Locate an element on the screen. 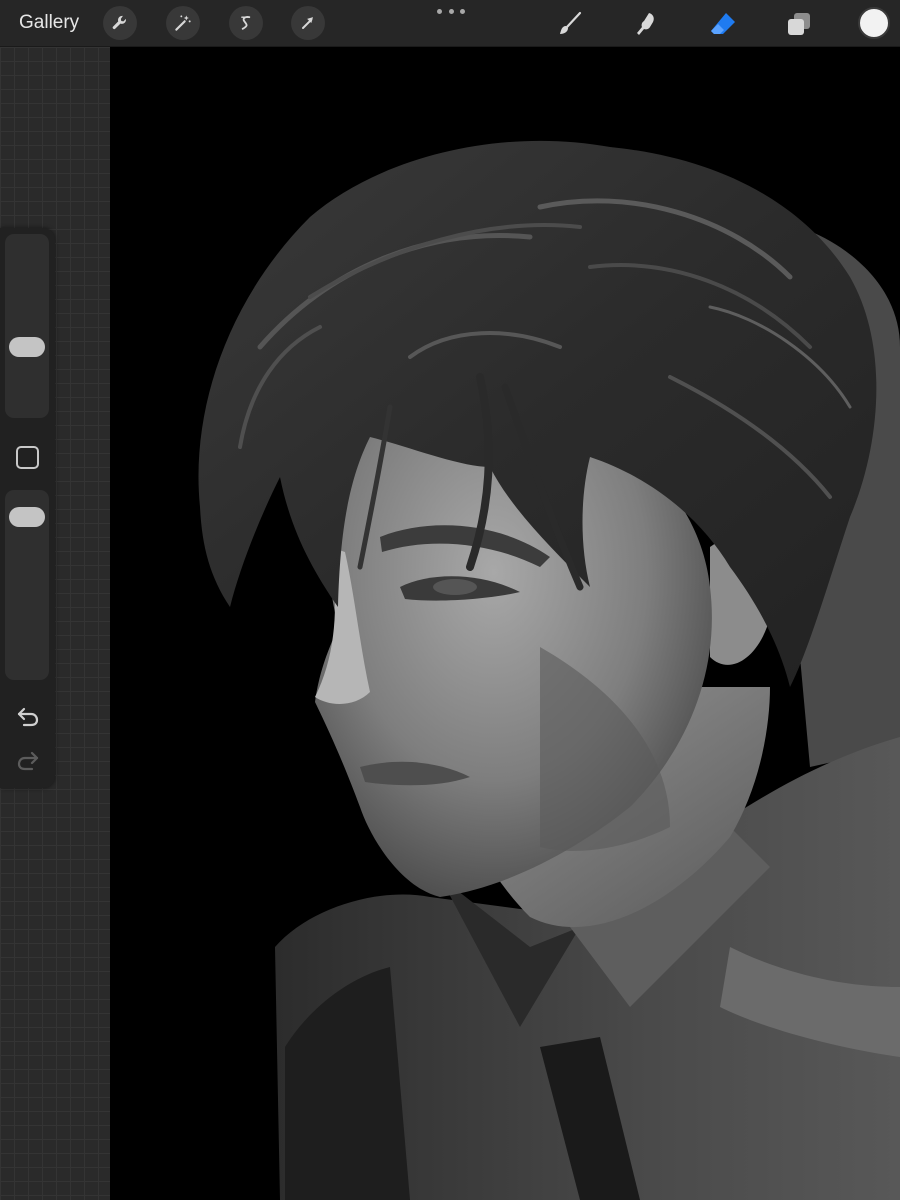  layers-button is located at coordinates (799, 24).